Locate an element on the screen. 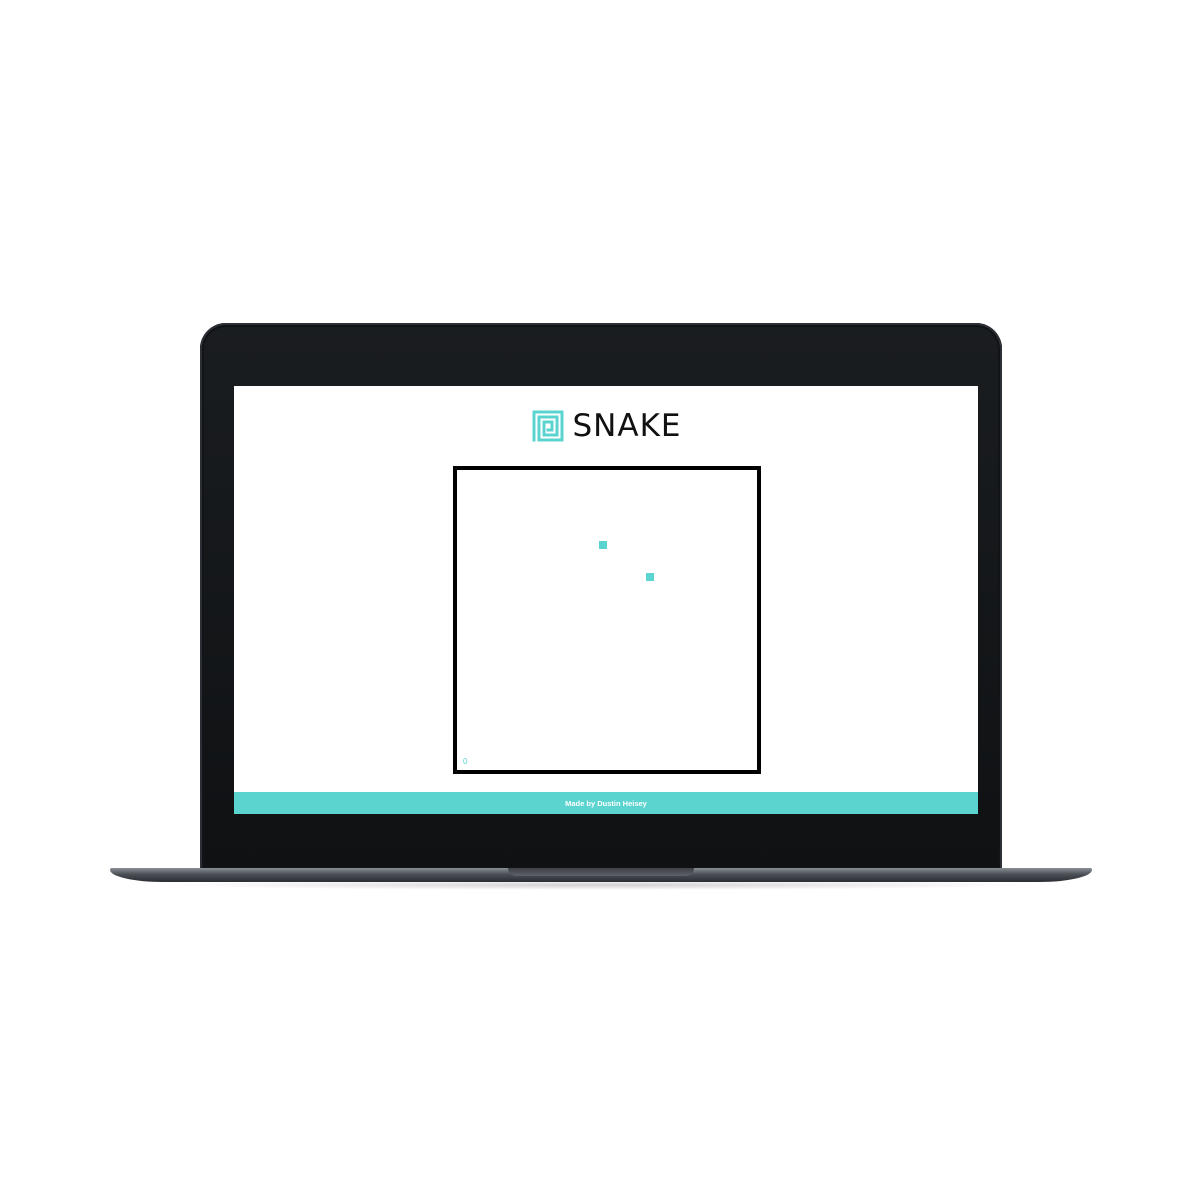 This screenshot has width=1200, height=1200. footer-credit: Made by Dustin Heisey is located at coordinates (606, 803).